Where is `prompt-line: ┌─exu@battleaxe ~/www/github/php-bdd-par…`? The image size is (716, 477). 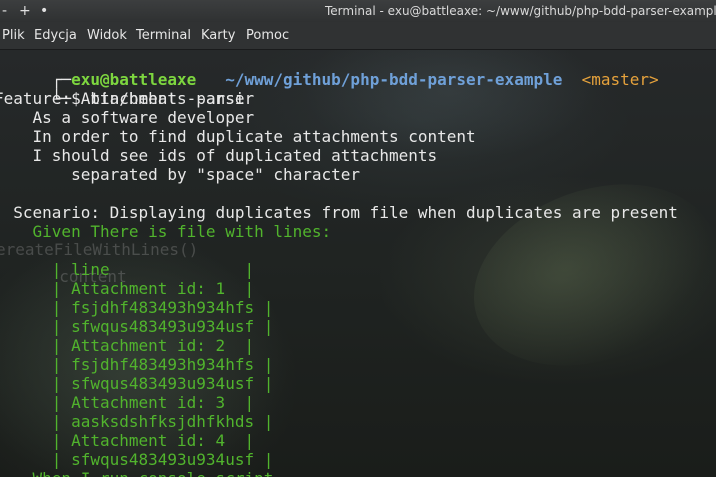
prompt-line: ┌─exu@battleaxe ~/www/github/php-bdd-par… is located at coordinates (329, 70).